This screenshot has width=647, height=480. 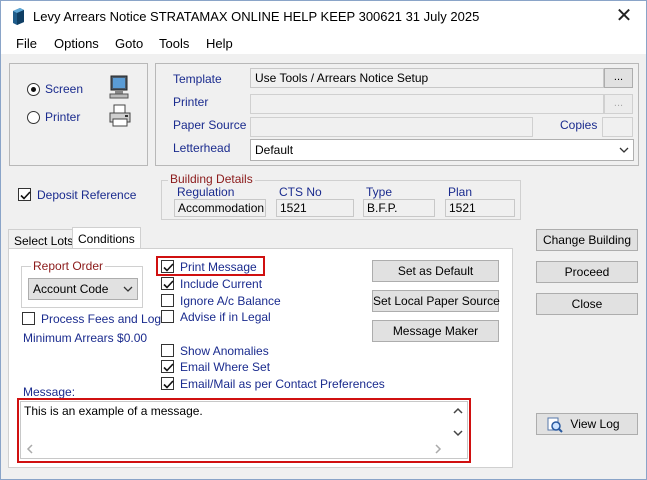 I want to click on view-log-label: View Log, so click(x=595, y=424).